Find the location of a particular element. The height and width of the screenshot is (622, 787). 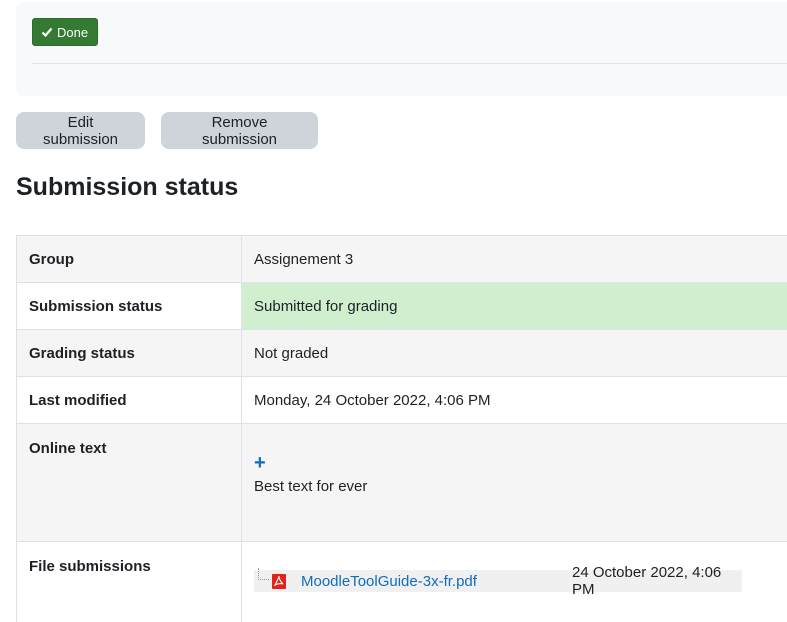

done-badge: Done is located at coordinates (65, 32).